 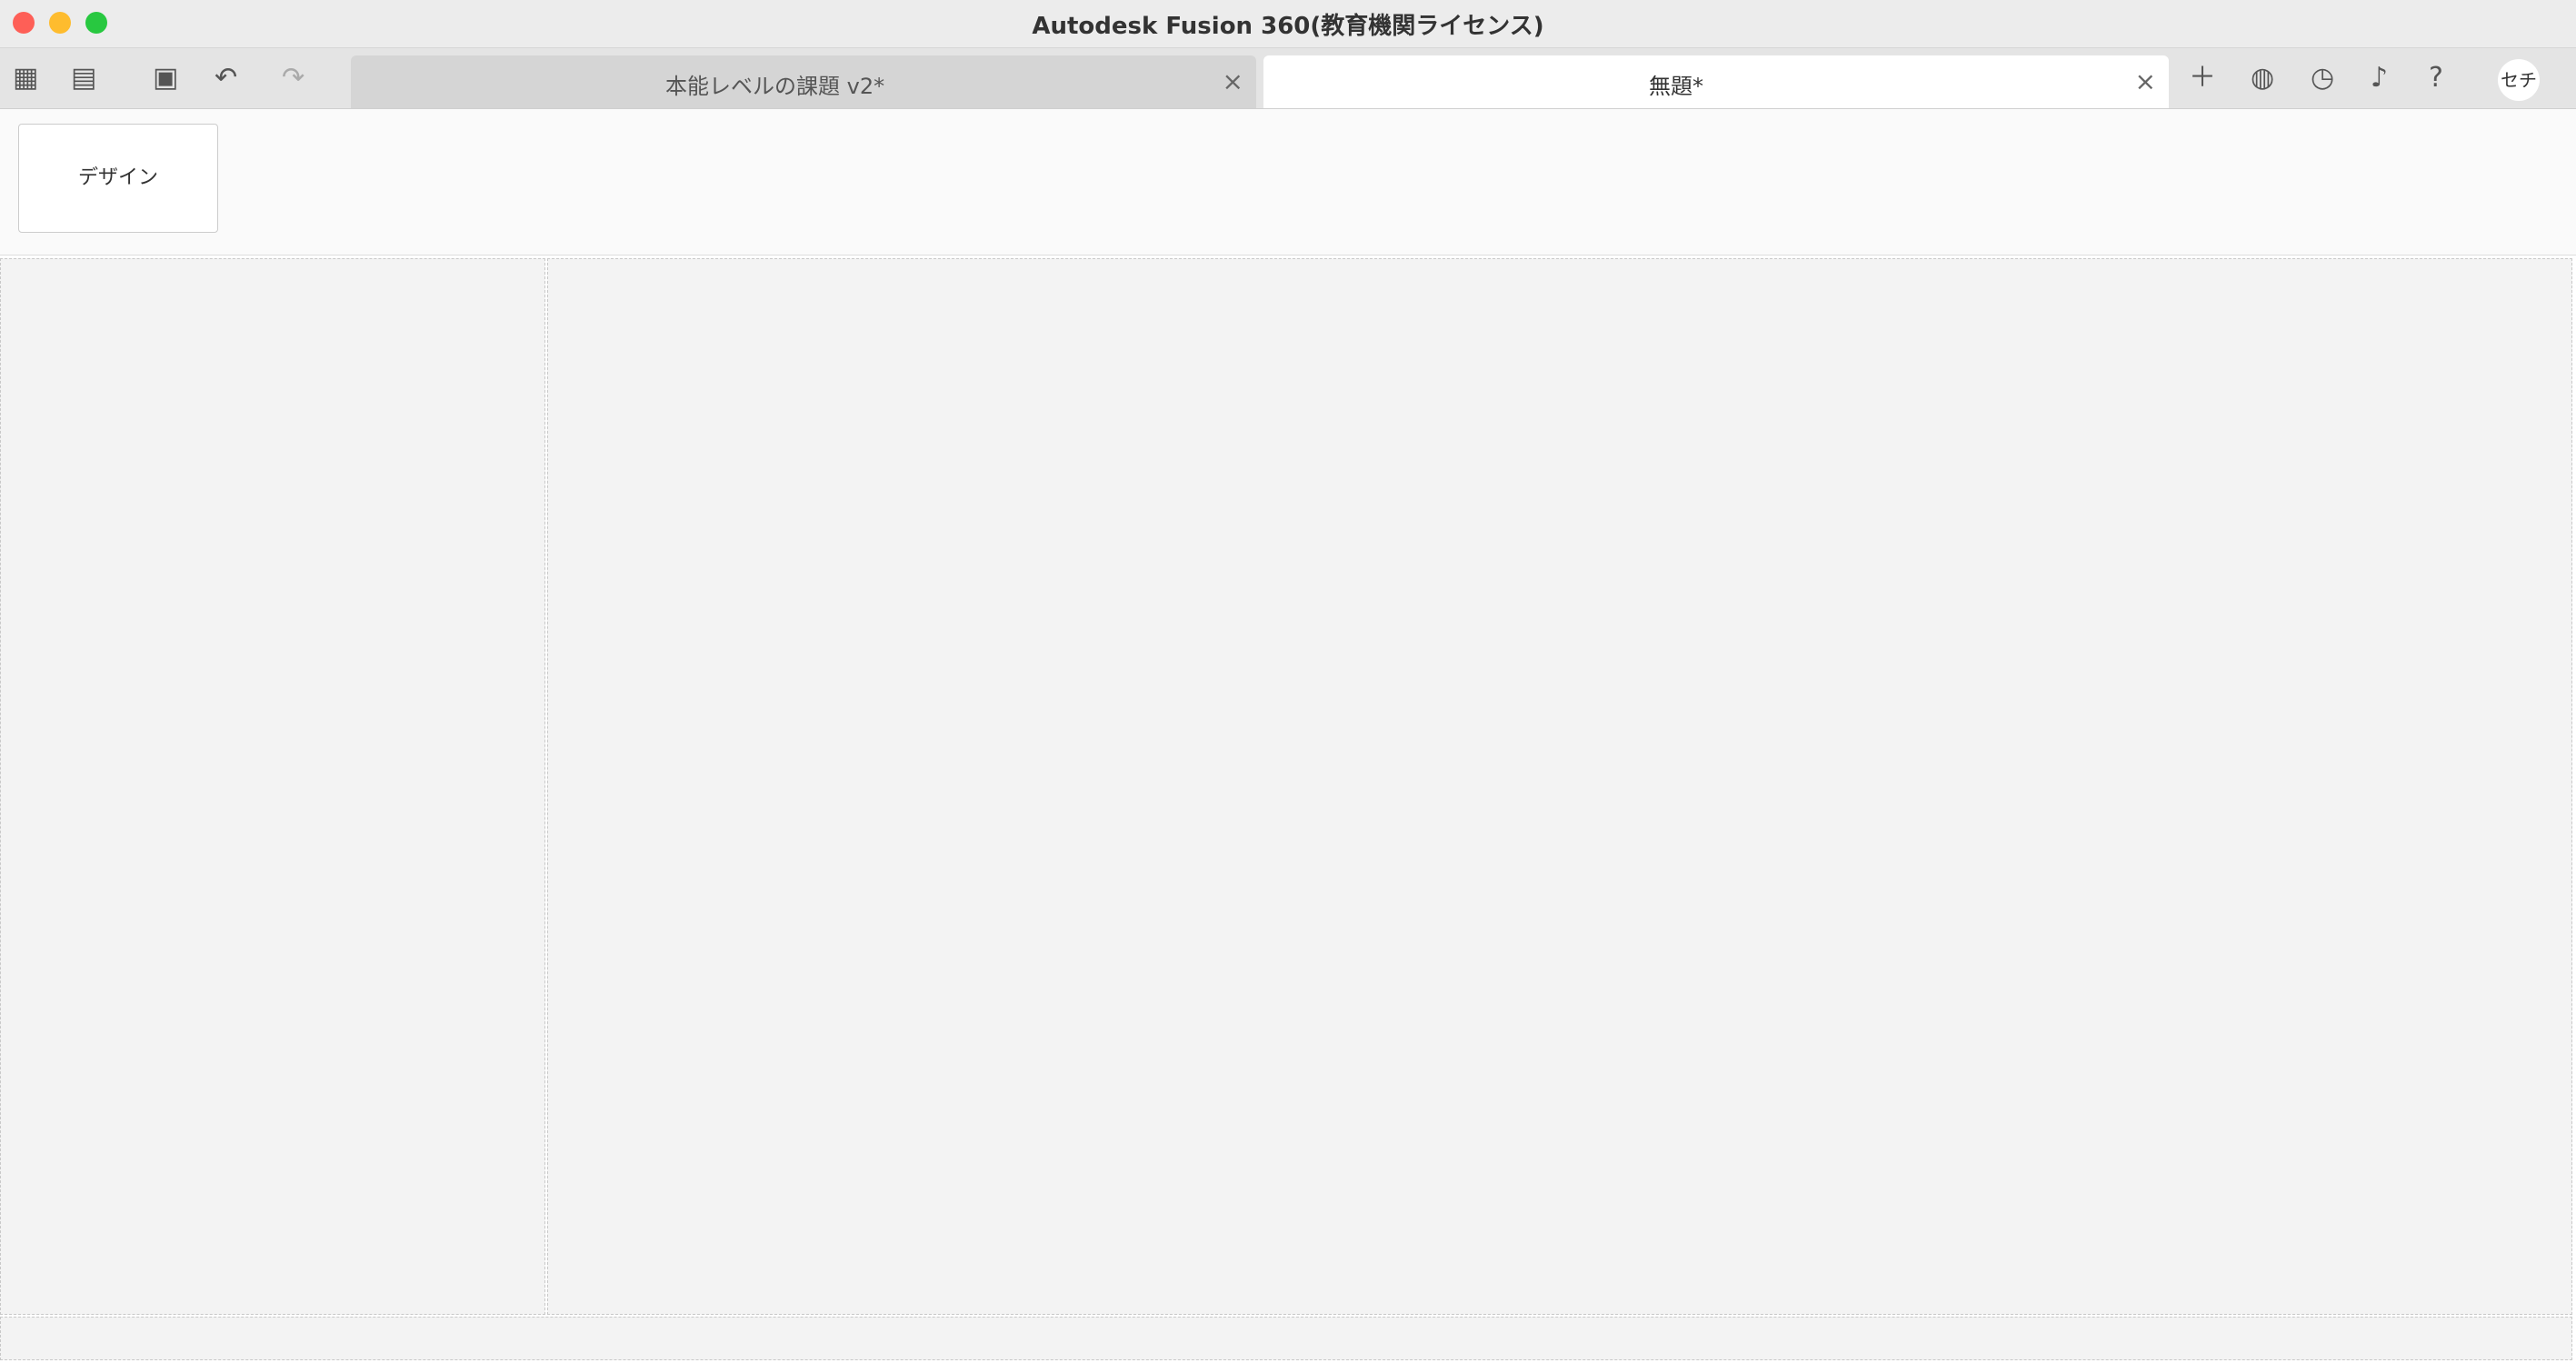 What do you see at coordinates (2519, 80) in the screenshot?
I see `user-avatar: セチ` at bounding box center [2519, 80].